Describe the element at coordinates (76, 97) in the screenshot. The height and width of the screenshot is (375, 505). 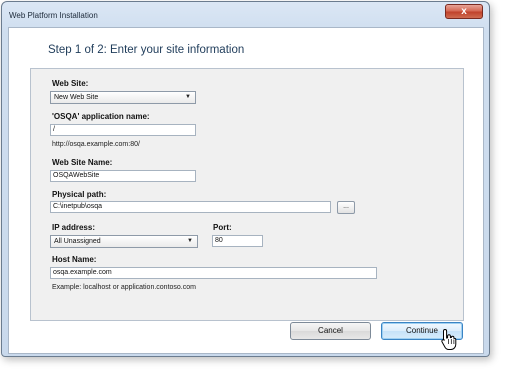
I see `website-dropdown-value: New Web Site` at that location.